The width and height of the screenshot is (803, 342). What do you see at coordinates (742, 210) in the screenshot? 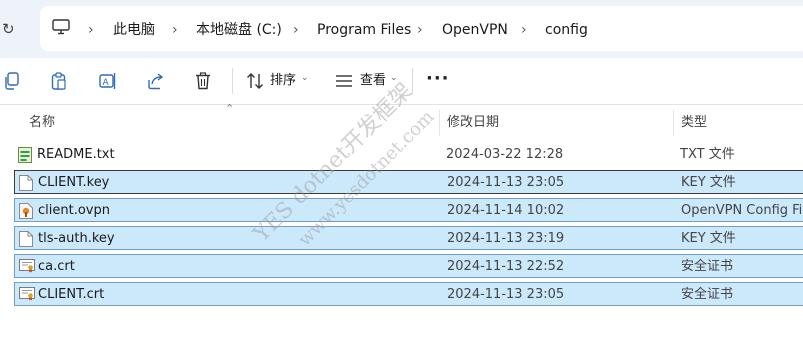
I see `file-type: OpenVPN Config File` at bounding box center [742, 210].